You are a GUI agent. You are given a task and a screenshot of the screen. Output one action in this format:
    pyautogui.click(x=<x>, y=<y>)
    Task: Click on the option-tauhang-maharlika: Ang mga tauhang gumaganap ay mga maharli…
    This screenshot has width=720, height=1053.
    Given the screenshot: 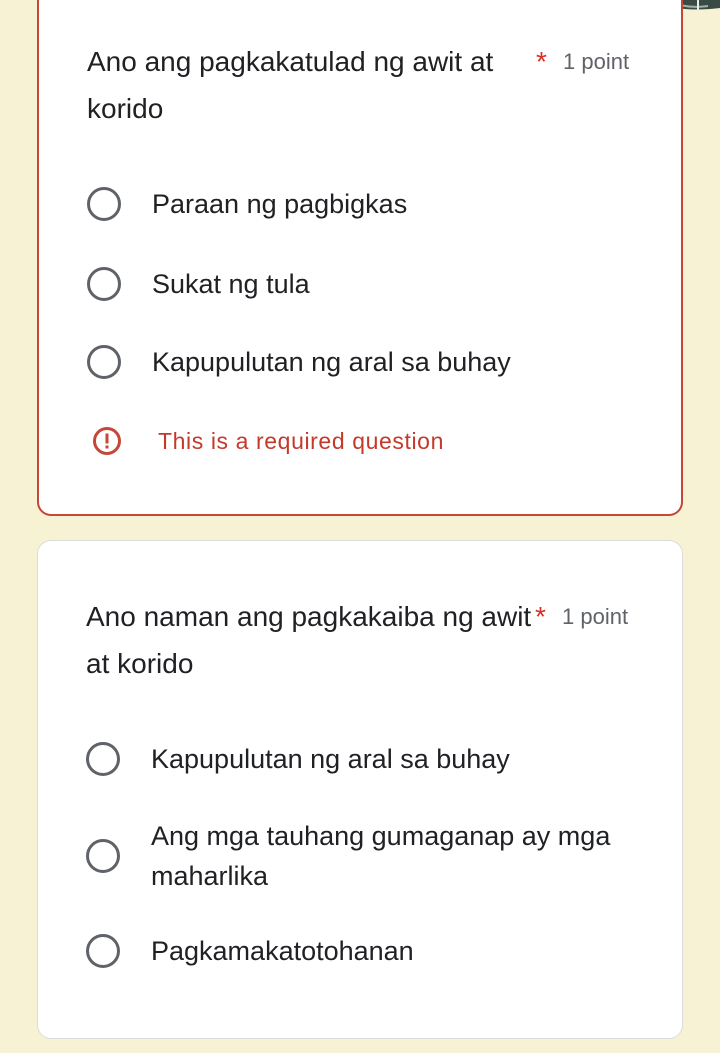 What is the action you would take?
    pyautogui.click(x=364, y=856)
    